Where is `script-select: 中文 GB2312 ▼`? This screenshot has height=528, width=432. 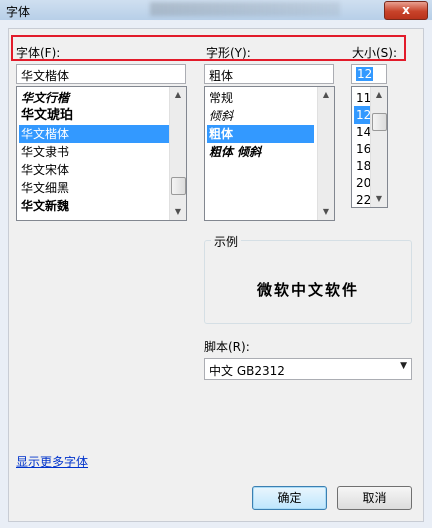 script-select: 中文 GB2312 ▼ is located at coordinates (308, 369).